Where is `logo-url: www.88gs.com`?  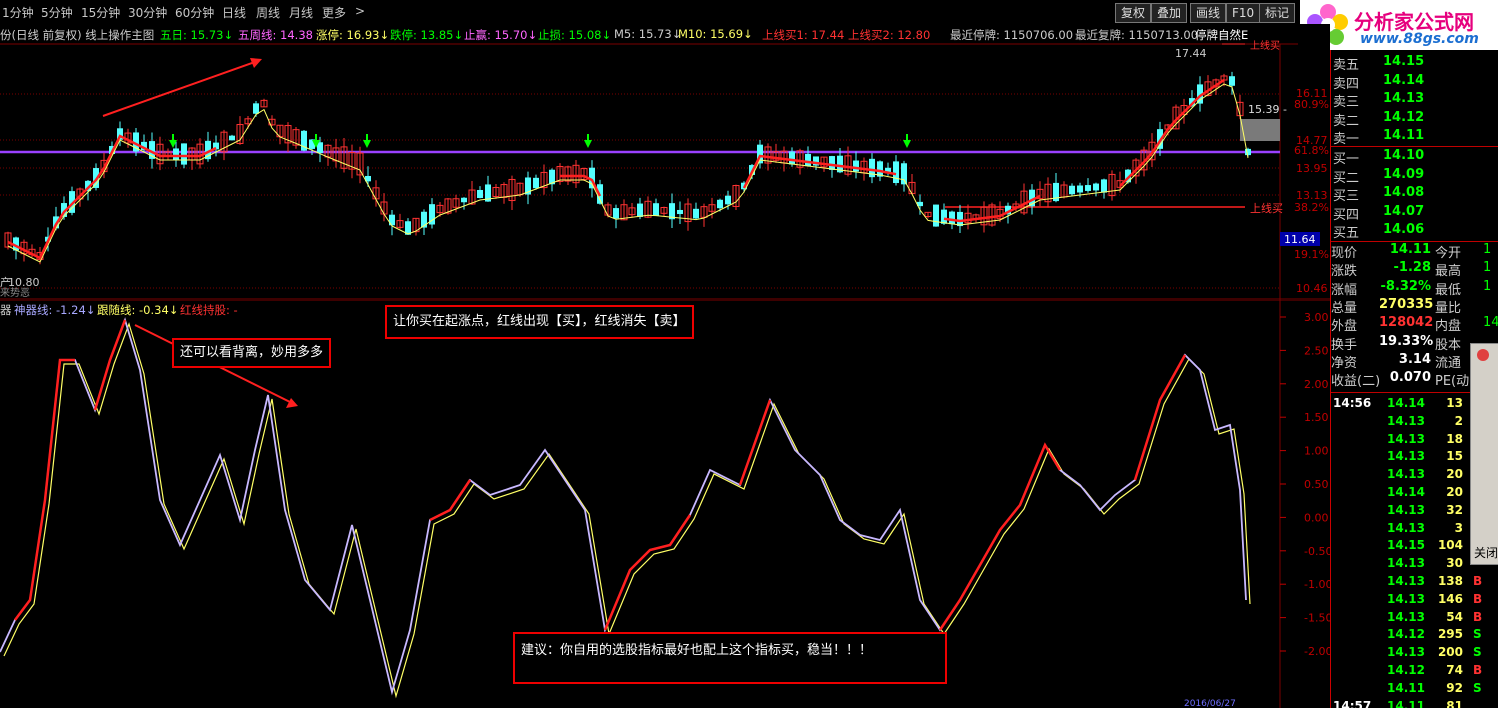
logo-url: www.88gs.com is located at coordinates (1419, 39).